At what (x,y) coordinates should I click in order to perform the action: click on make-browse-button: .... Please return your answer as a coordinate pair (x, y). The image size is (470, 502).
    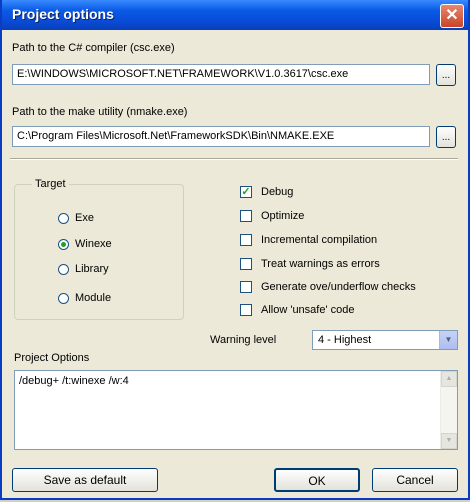
    Looking at the image, I should click on (446, 137).